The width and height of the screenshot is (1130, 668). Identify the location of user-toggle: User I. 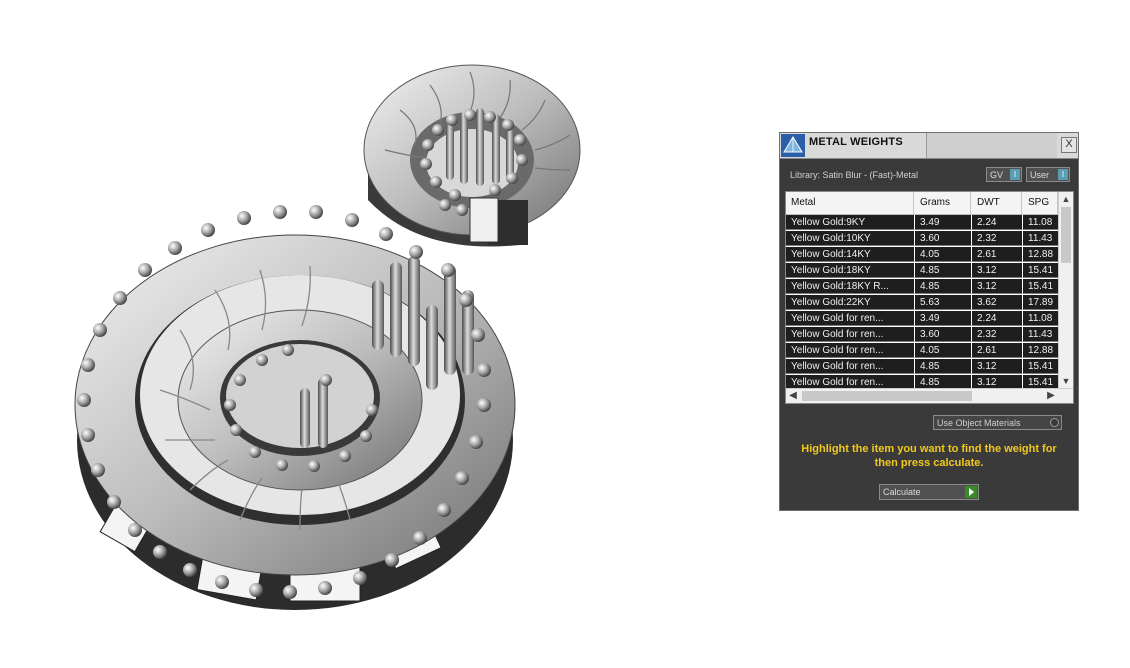
(1048, 174).